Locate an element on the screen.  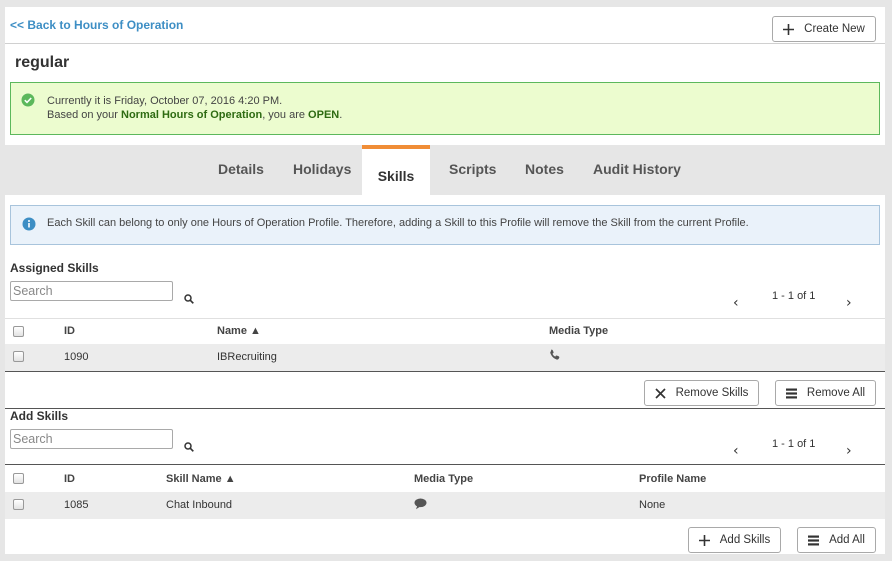
add-skills-button: Add Skills is located at coordinates (734, 540).